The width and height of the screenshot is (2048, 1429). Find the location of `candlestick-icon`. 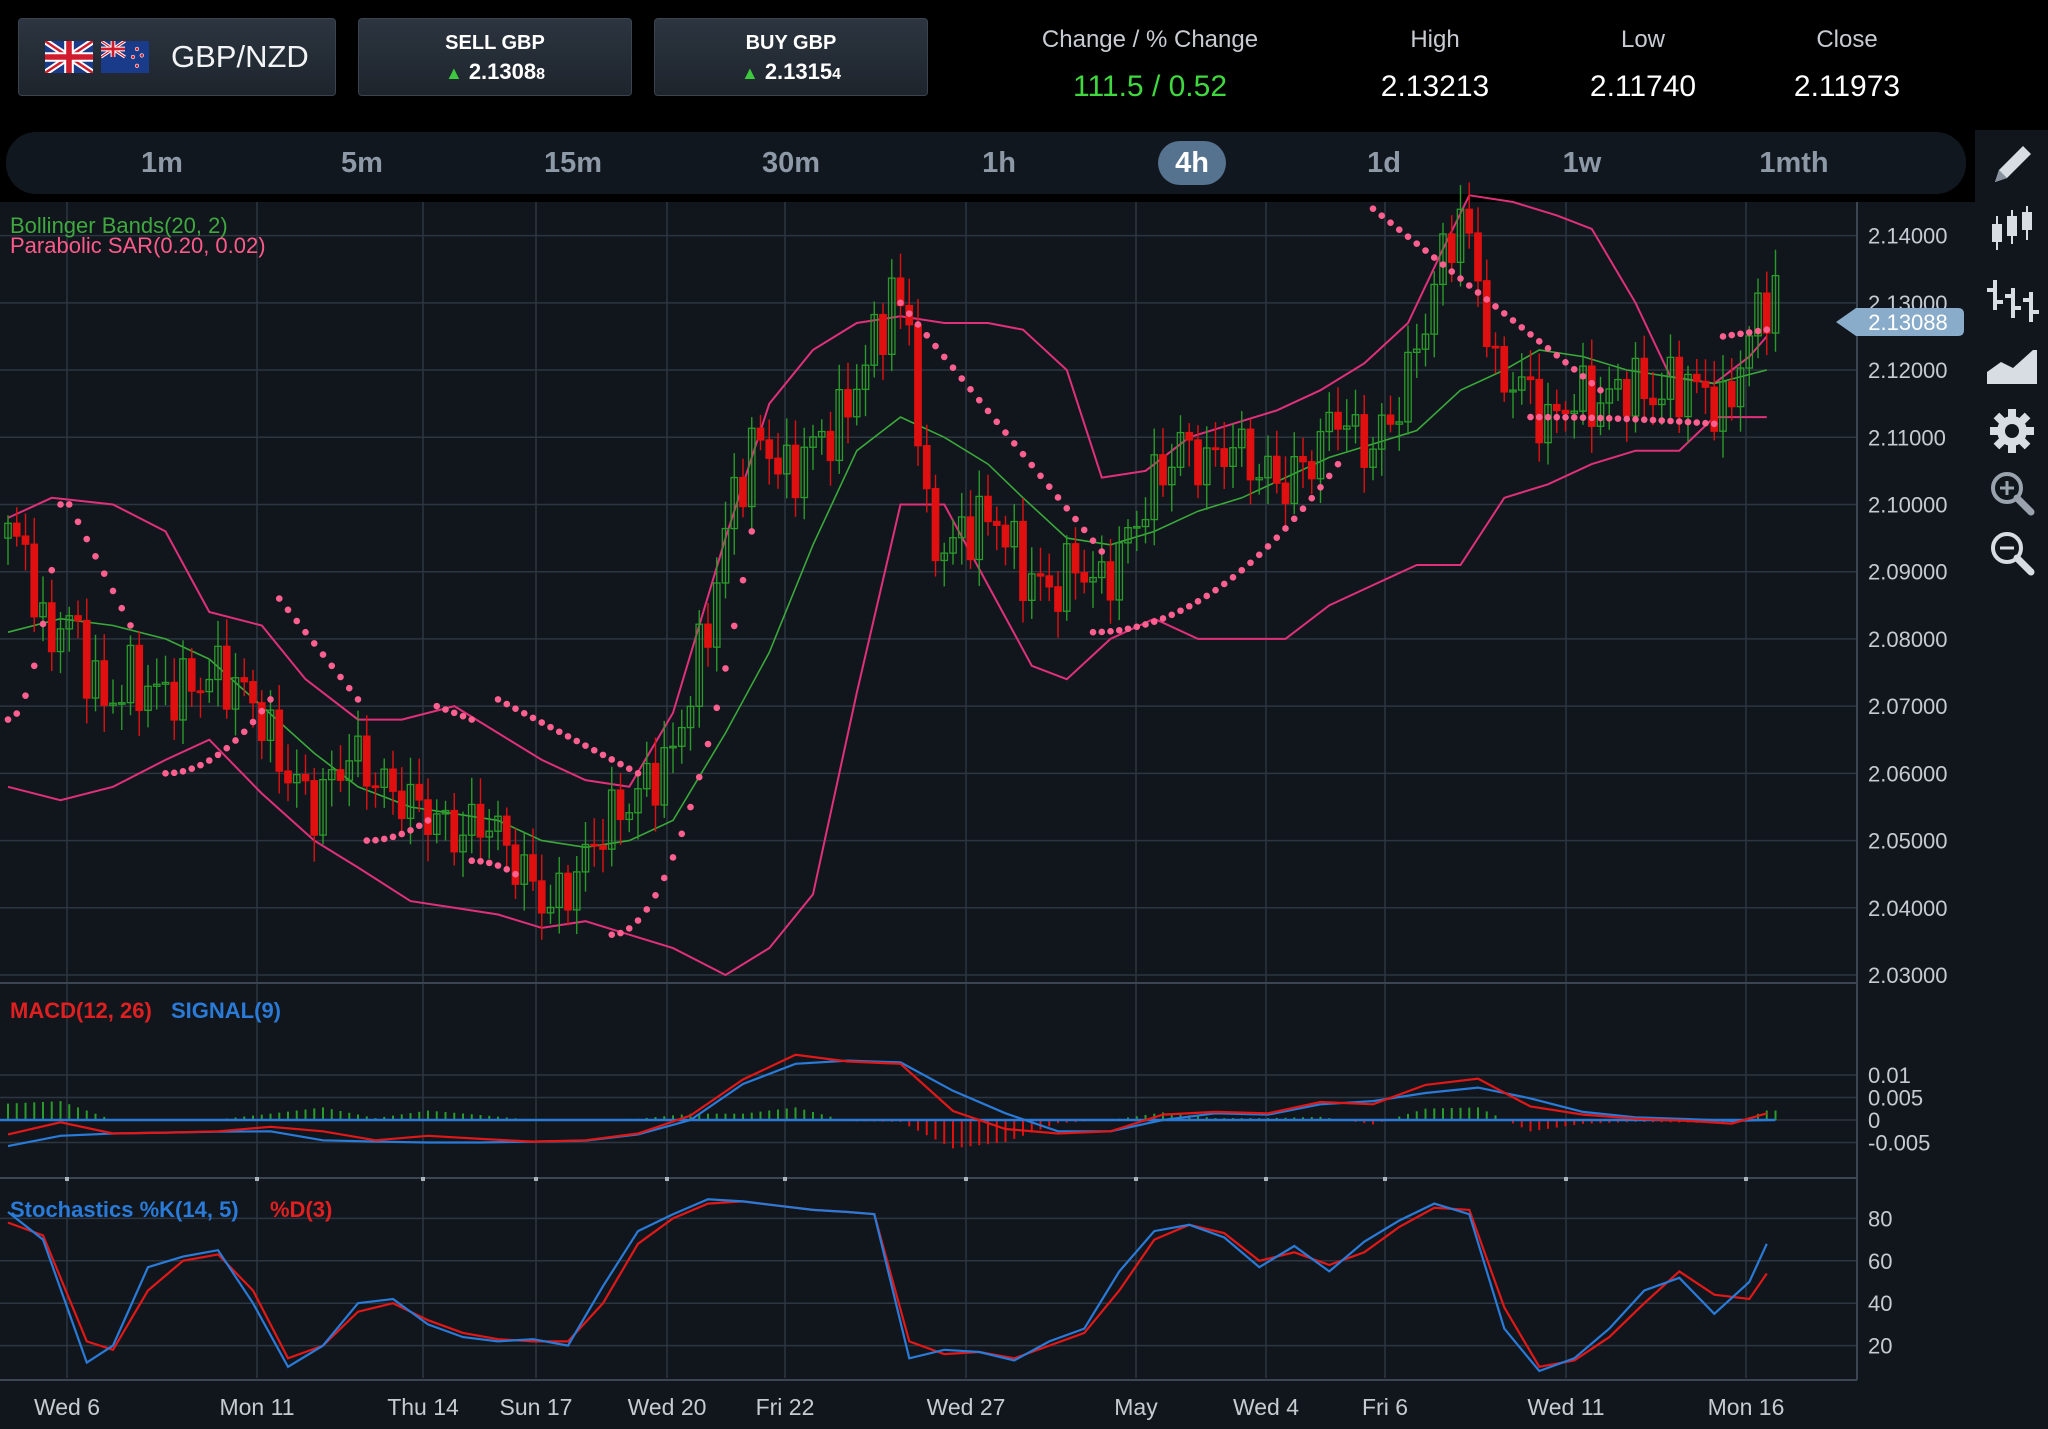

candlestick-icon is located at coordinates (2012, 231).